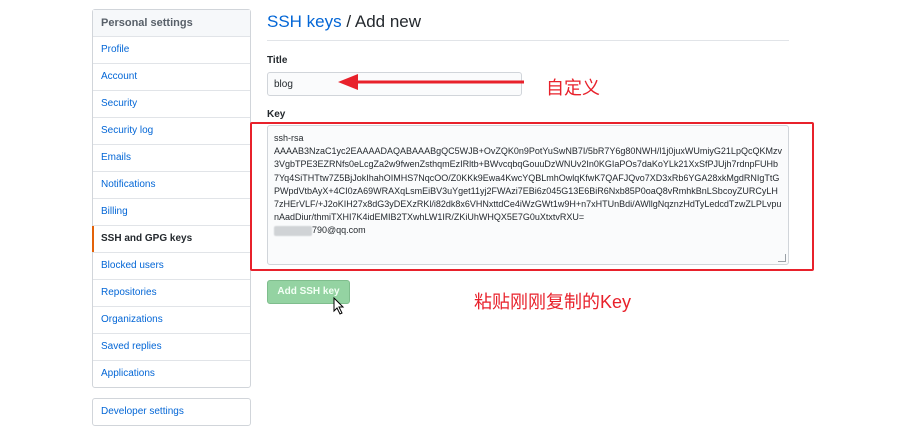  I want to click on title-annotation: 自定义, so click(573, 88).